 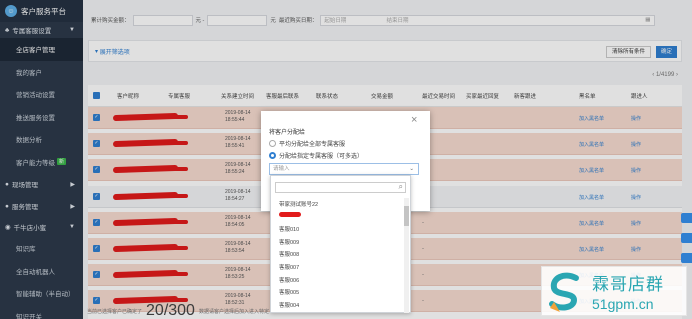 I want to click on dropdown-option: 客服005, so click(x=289, y=292).